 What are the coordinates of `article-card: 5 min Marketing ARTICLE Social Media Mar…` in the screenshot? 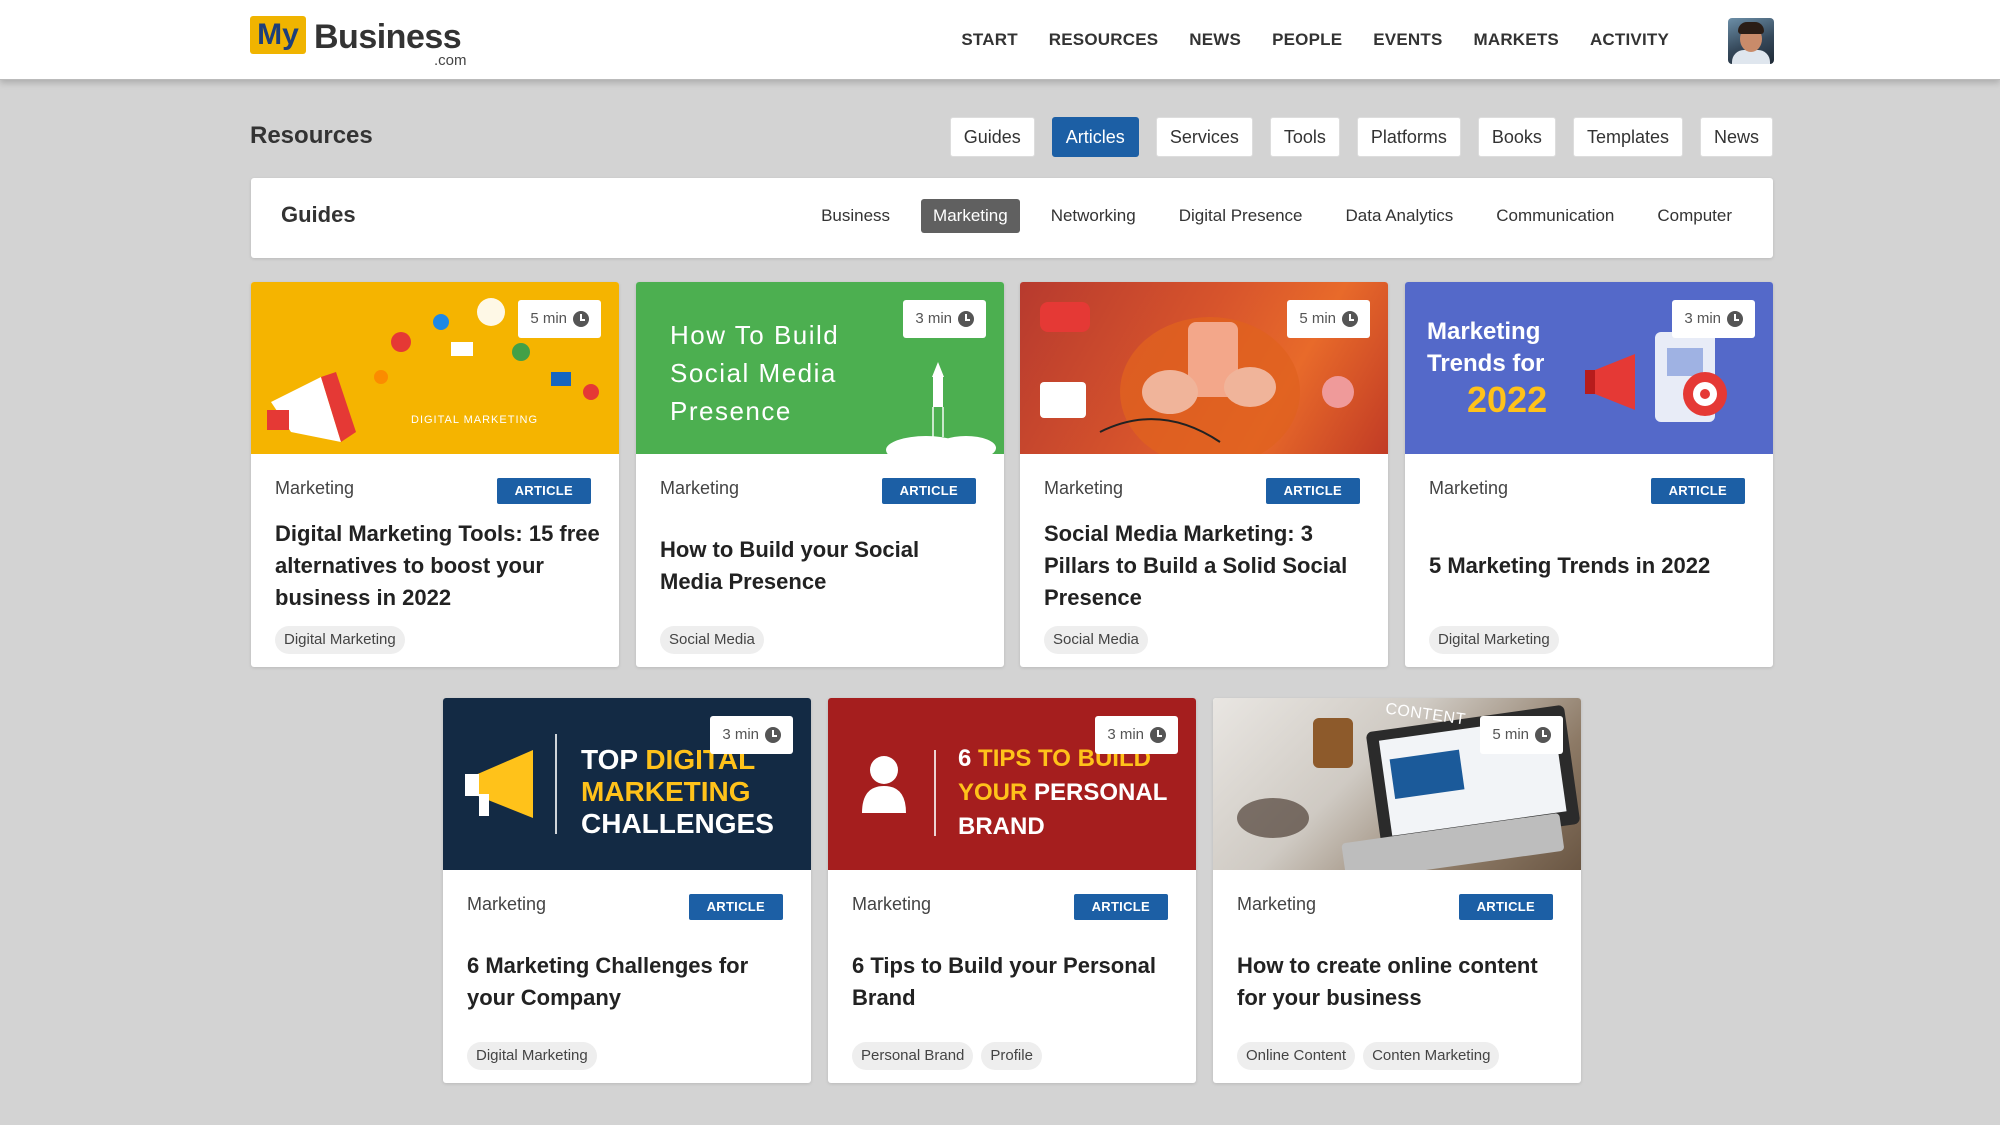 It's located at (1204, 474).